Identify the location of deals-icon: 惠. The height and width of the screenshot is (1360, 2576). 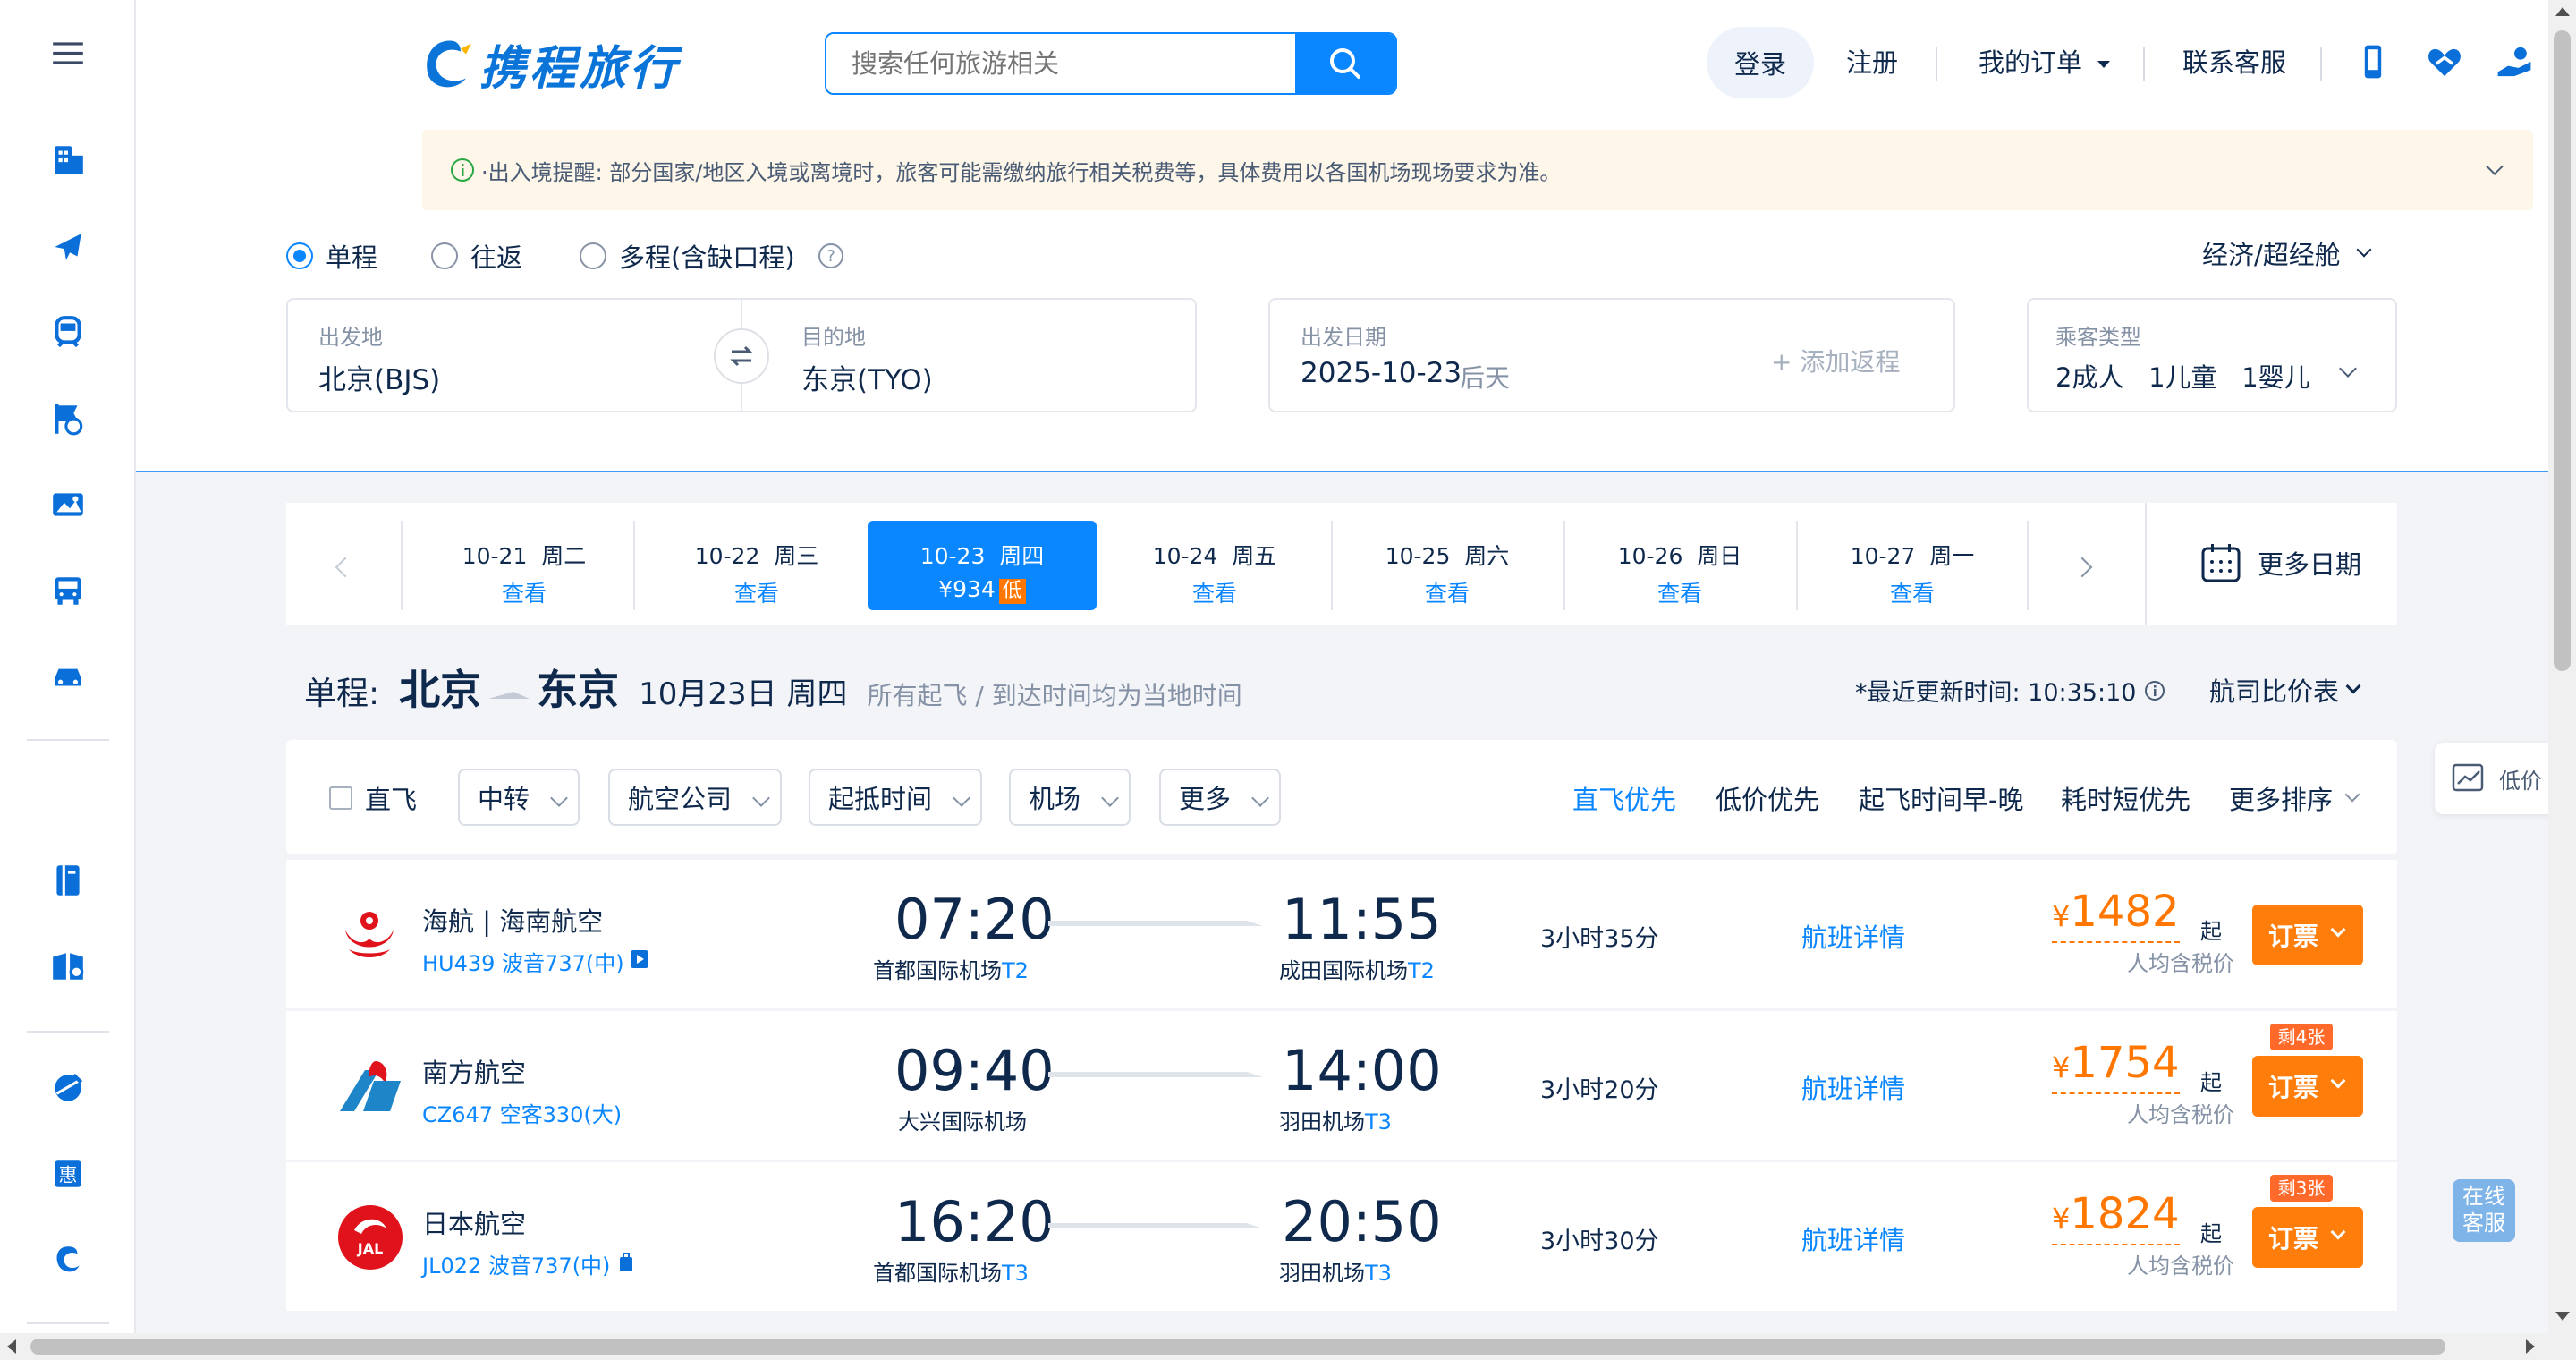
(68, 1174).